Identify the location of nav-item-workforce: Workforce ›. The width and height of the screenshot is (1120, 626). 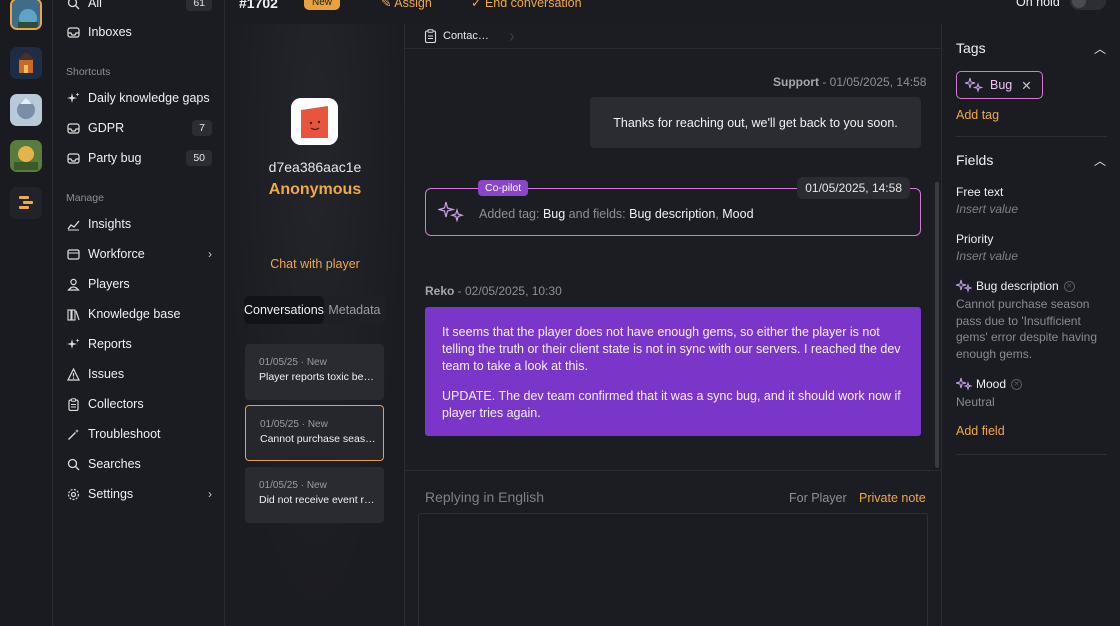
(139, 254).